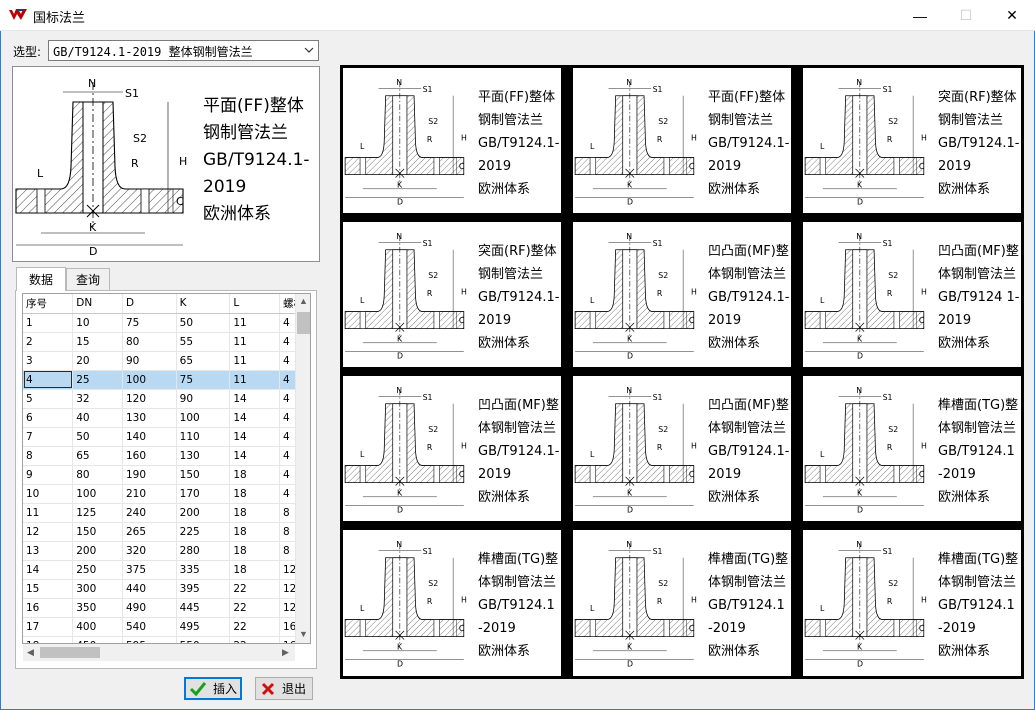  Describe the element at coordinates (48, 608) in the screenshot. I see `table-cell: 16` at that location.